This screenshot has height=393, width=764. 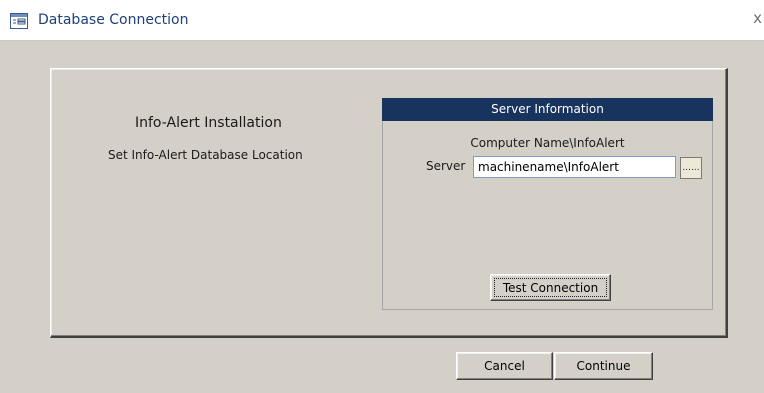 I want to click on server-format-hint: Computer Name\InfoAlert, so click(x=547, y=143).